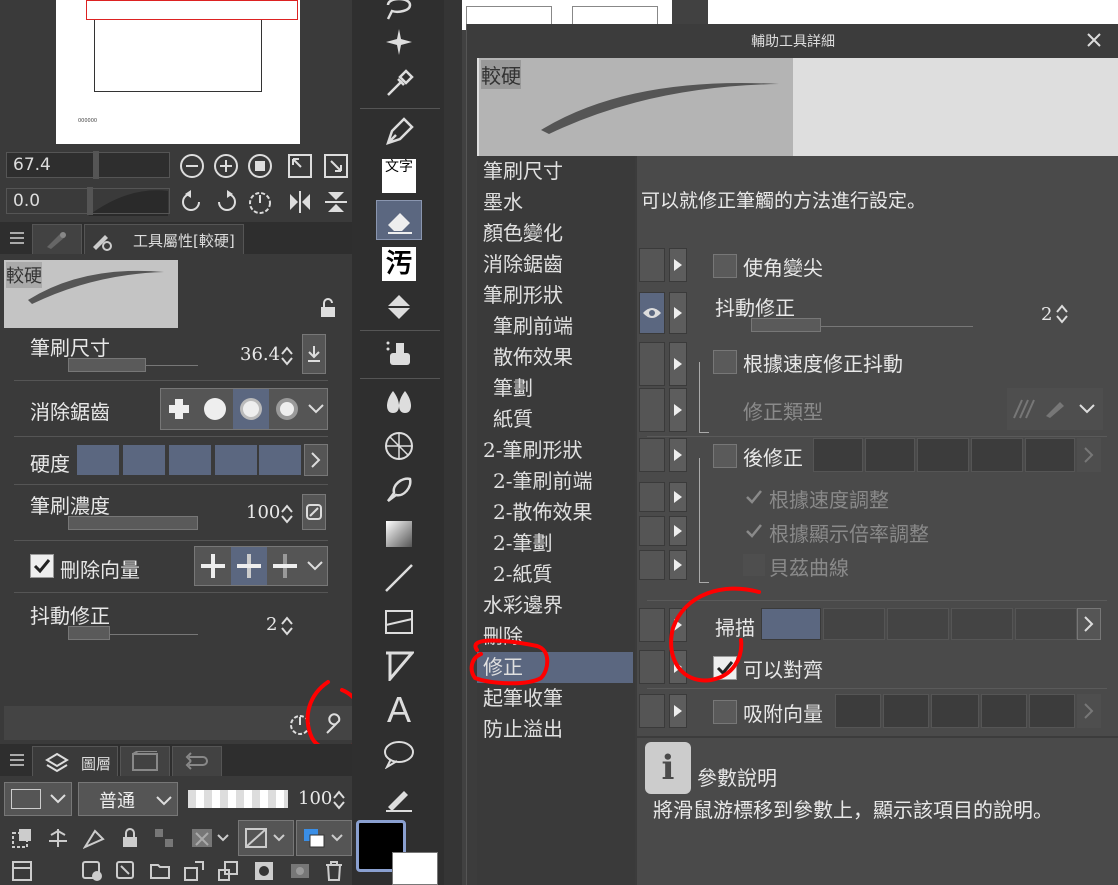 The height and width of the screenshot is (885, 1118). What do you see at coordinates (556, 388) in the screenshot?
I see `category-stroke: 筆劃` at bounding box center [556, 388].